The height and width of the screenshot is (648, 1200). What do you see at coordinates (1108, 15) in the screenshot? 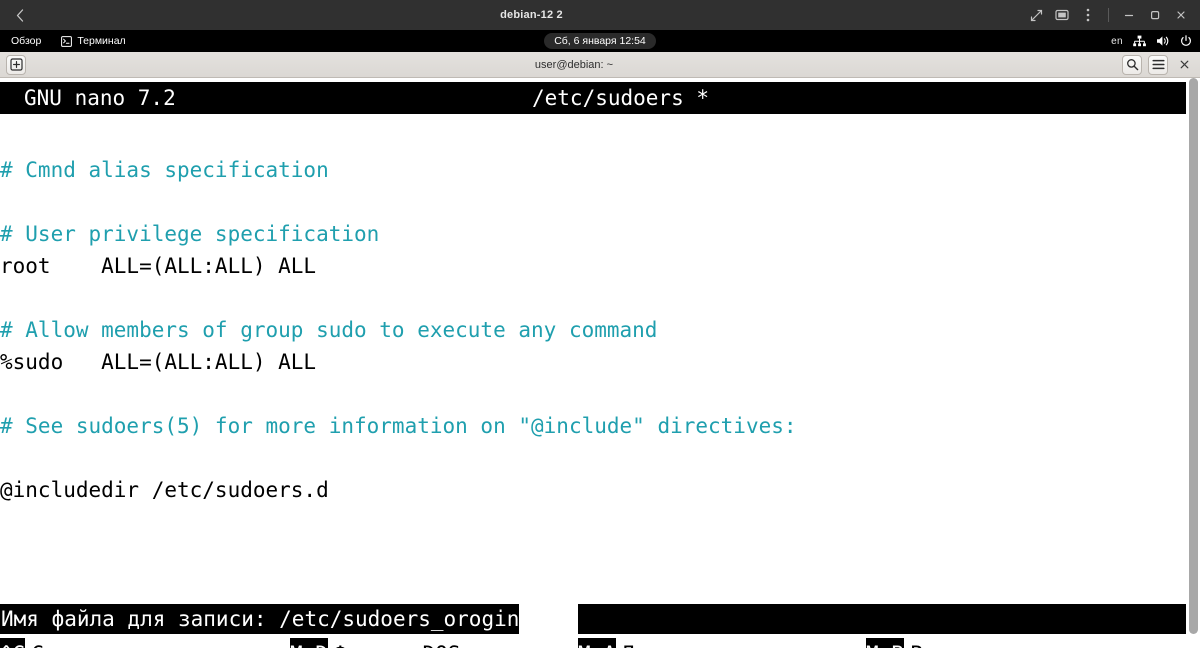
I see `titlebar-divider` at bounding box center [1108, 15].